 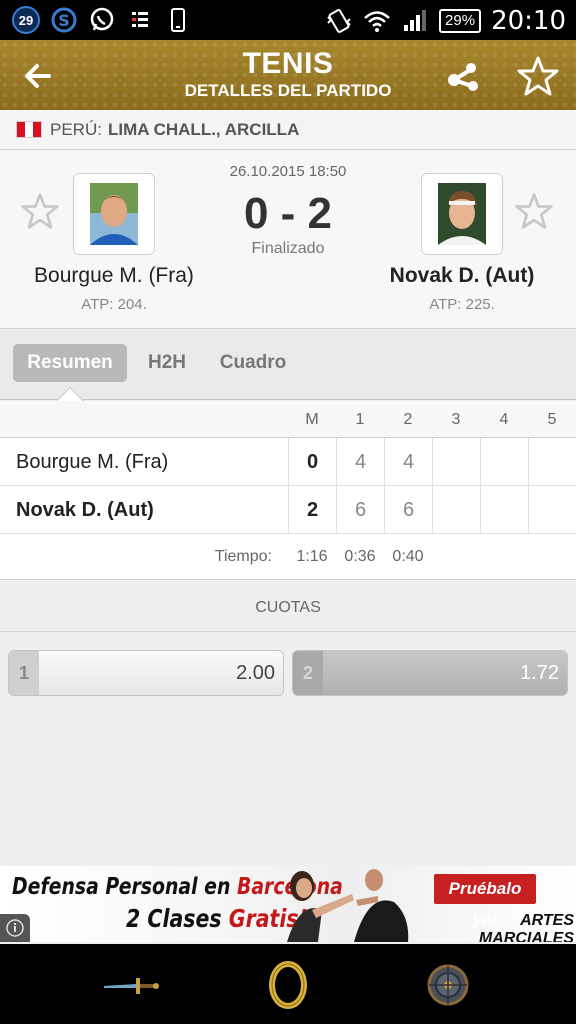 What do you see at coordinates (360, 419) in the screenshot?
I see `column-header-set1: 1` at bounding box center [360, 419].